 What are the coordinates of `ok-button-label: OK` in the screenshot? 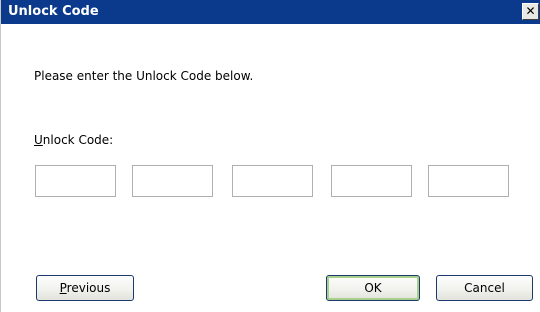 It's located at (373, 288).